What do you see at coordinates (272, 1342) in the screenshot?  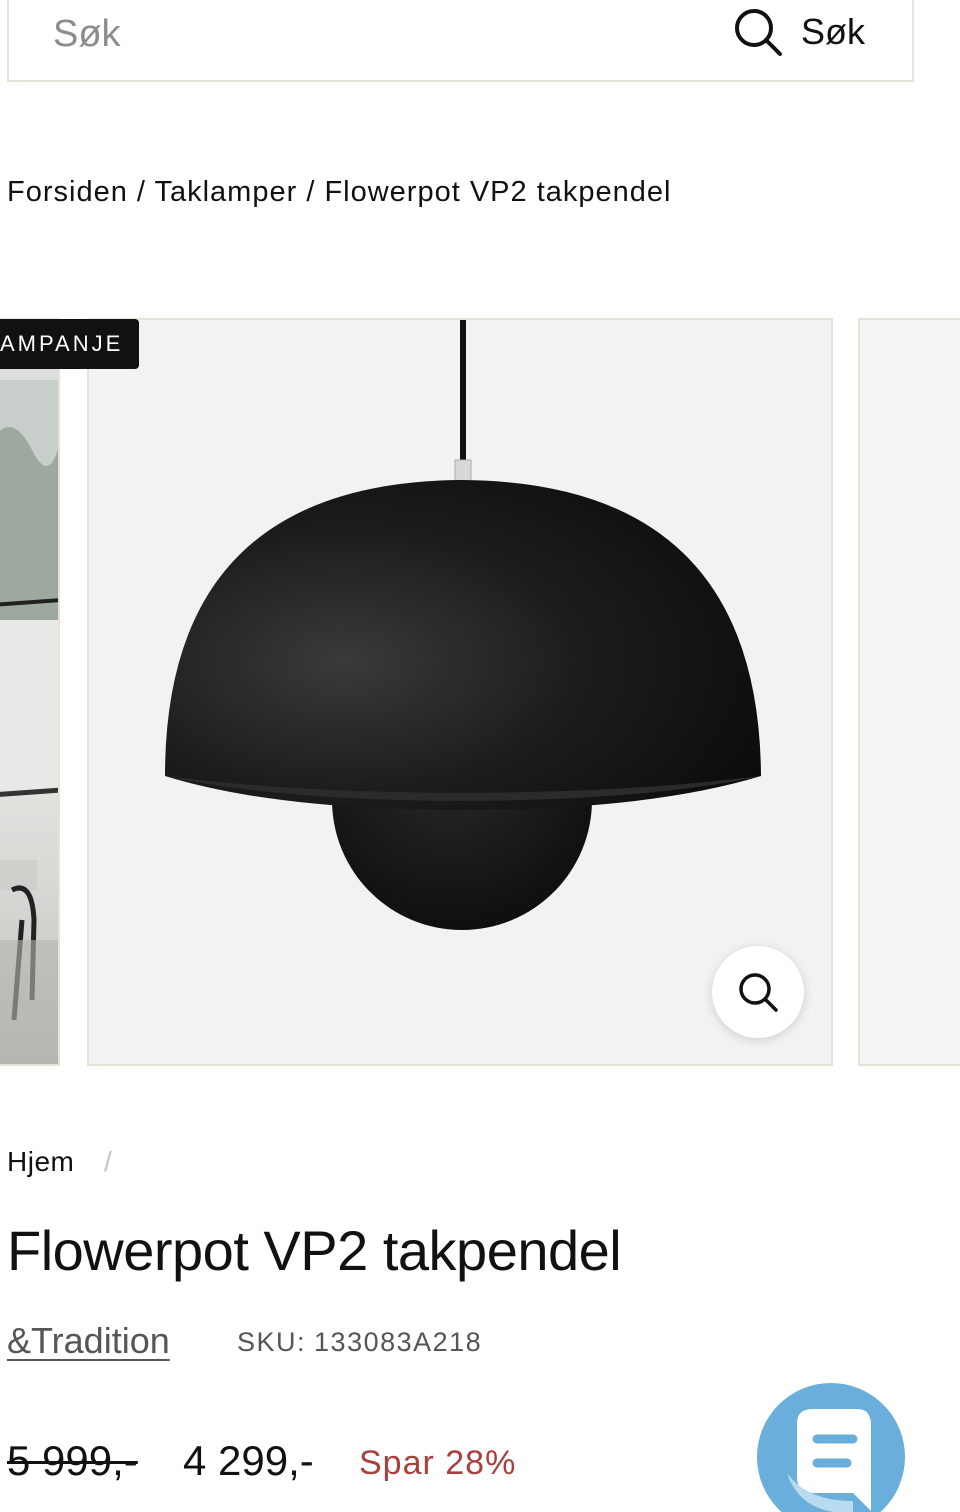 I see `sku-label: SKU:` at bounding box center [272, 1342].